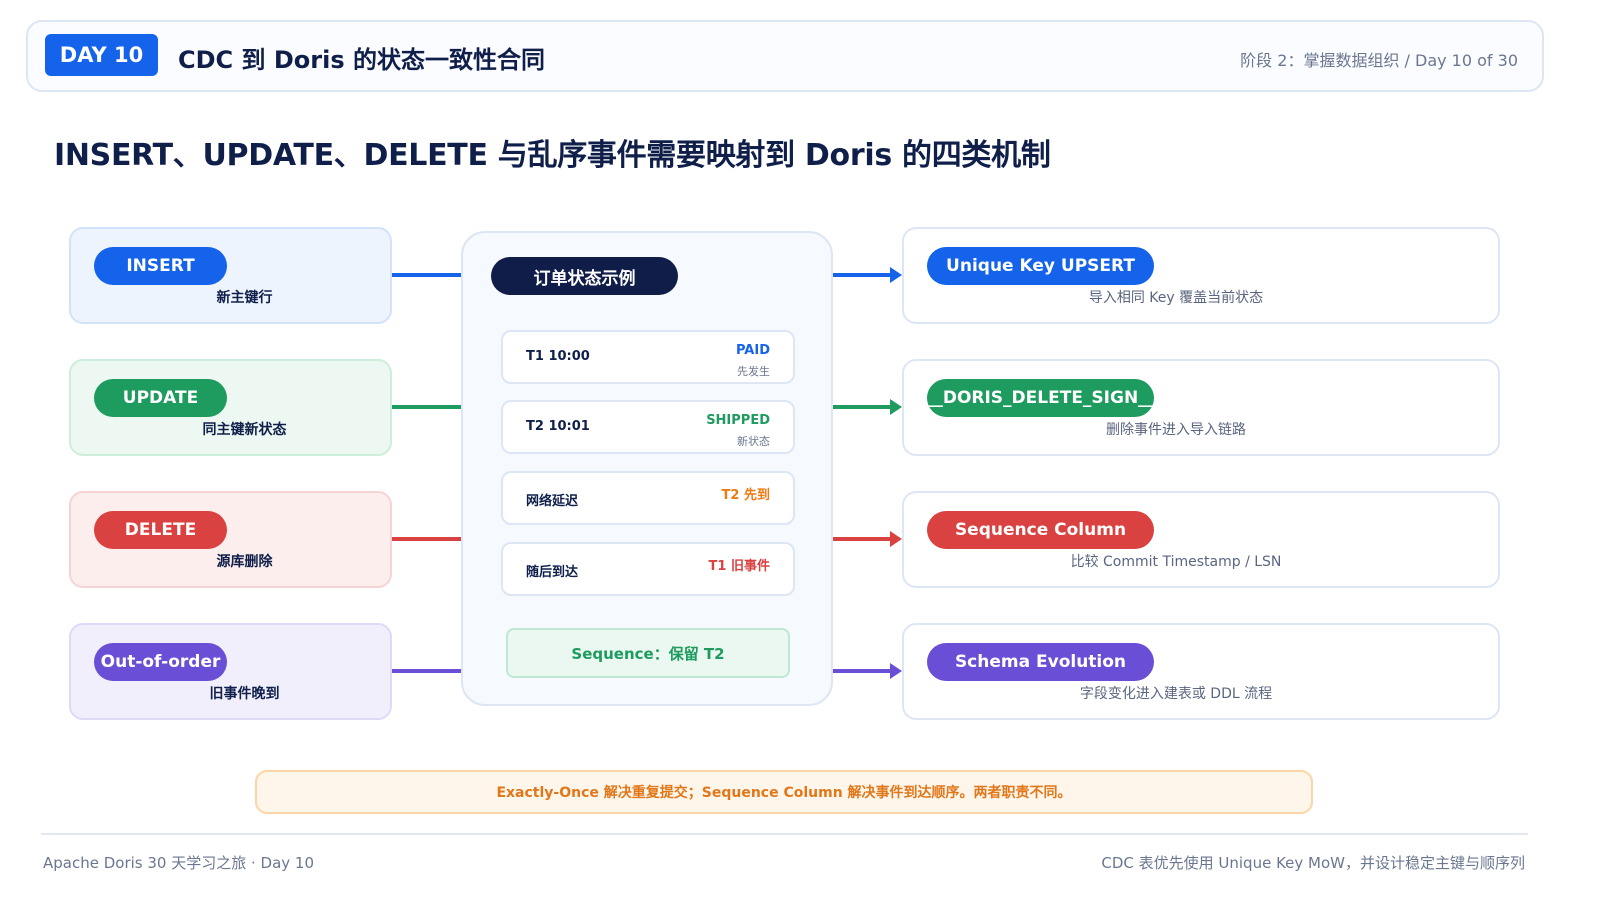 The width and height of the screenshot is (1600, 900). Describe the element at coordinates (1201, 275) in the screenshot. I see `mechanism-card-upsert: Unique Key UPSERT 导入相同 Key 覆盖当前状态` at that location.